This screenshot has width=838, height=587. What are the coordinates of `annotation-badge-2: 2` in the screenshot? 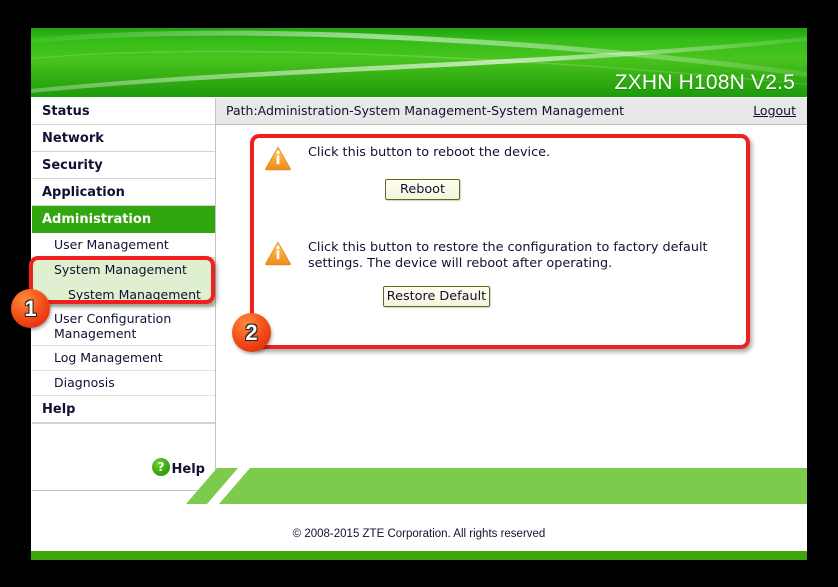 It's located at (251, 332).